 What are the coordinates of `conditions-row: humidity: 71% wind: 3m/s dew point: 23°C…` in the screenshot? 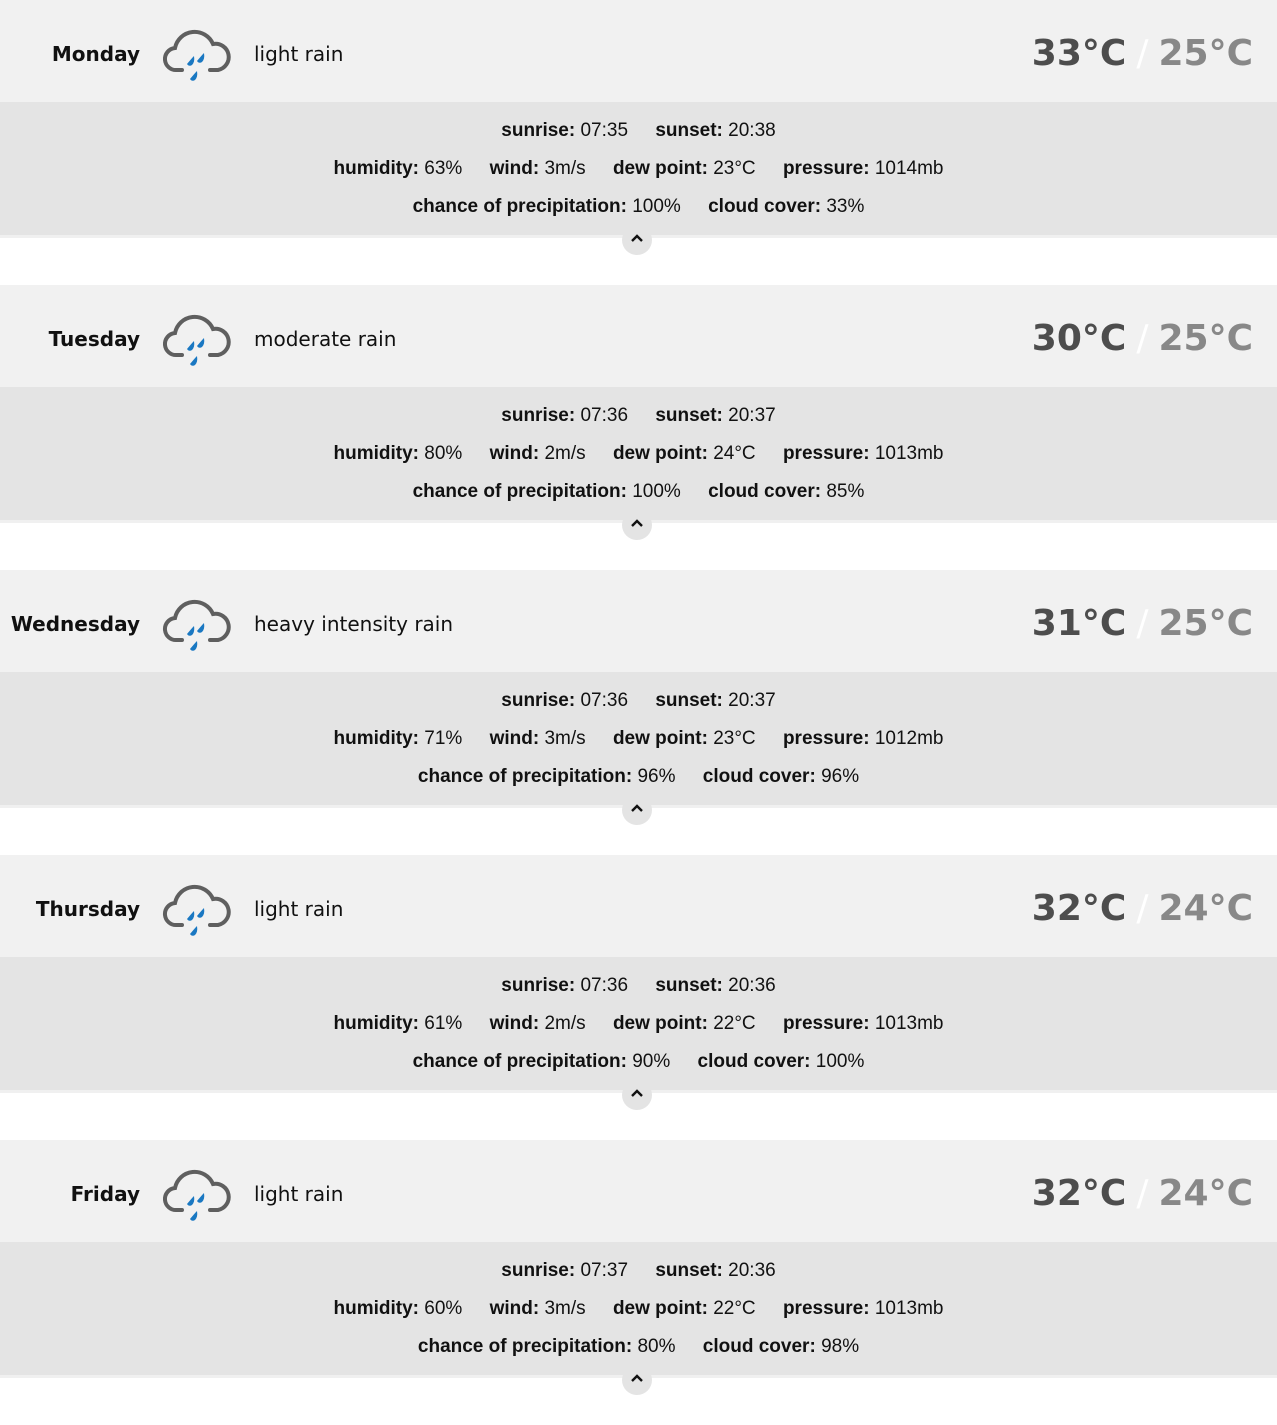 It's located at (638, 739).